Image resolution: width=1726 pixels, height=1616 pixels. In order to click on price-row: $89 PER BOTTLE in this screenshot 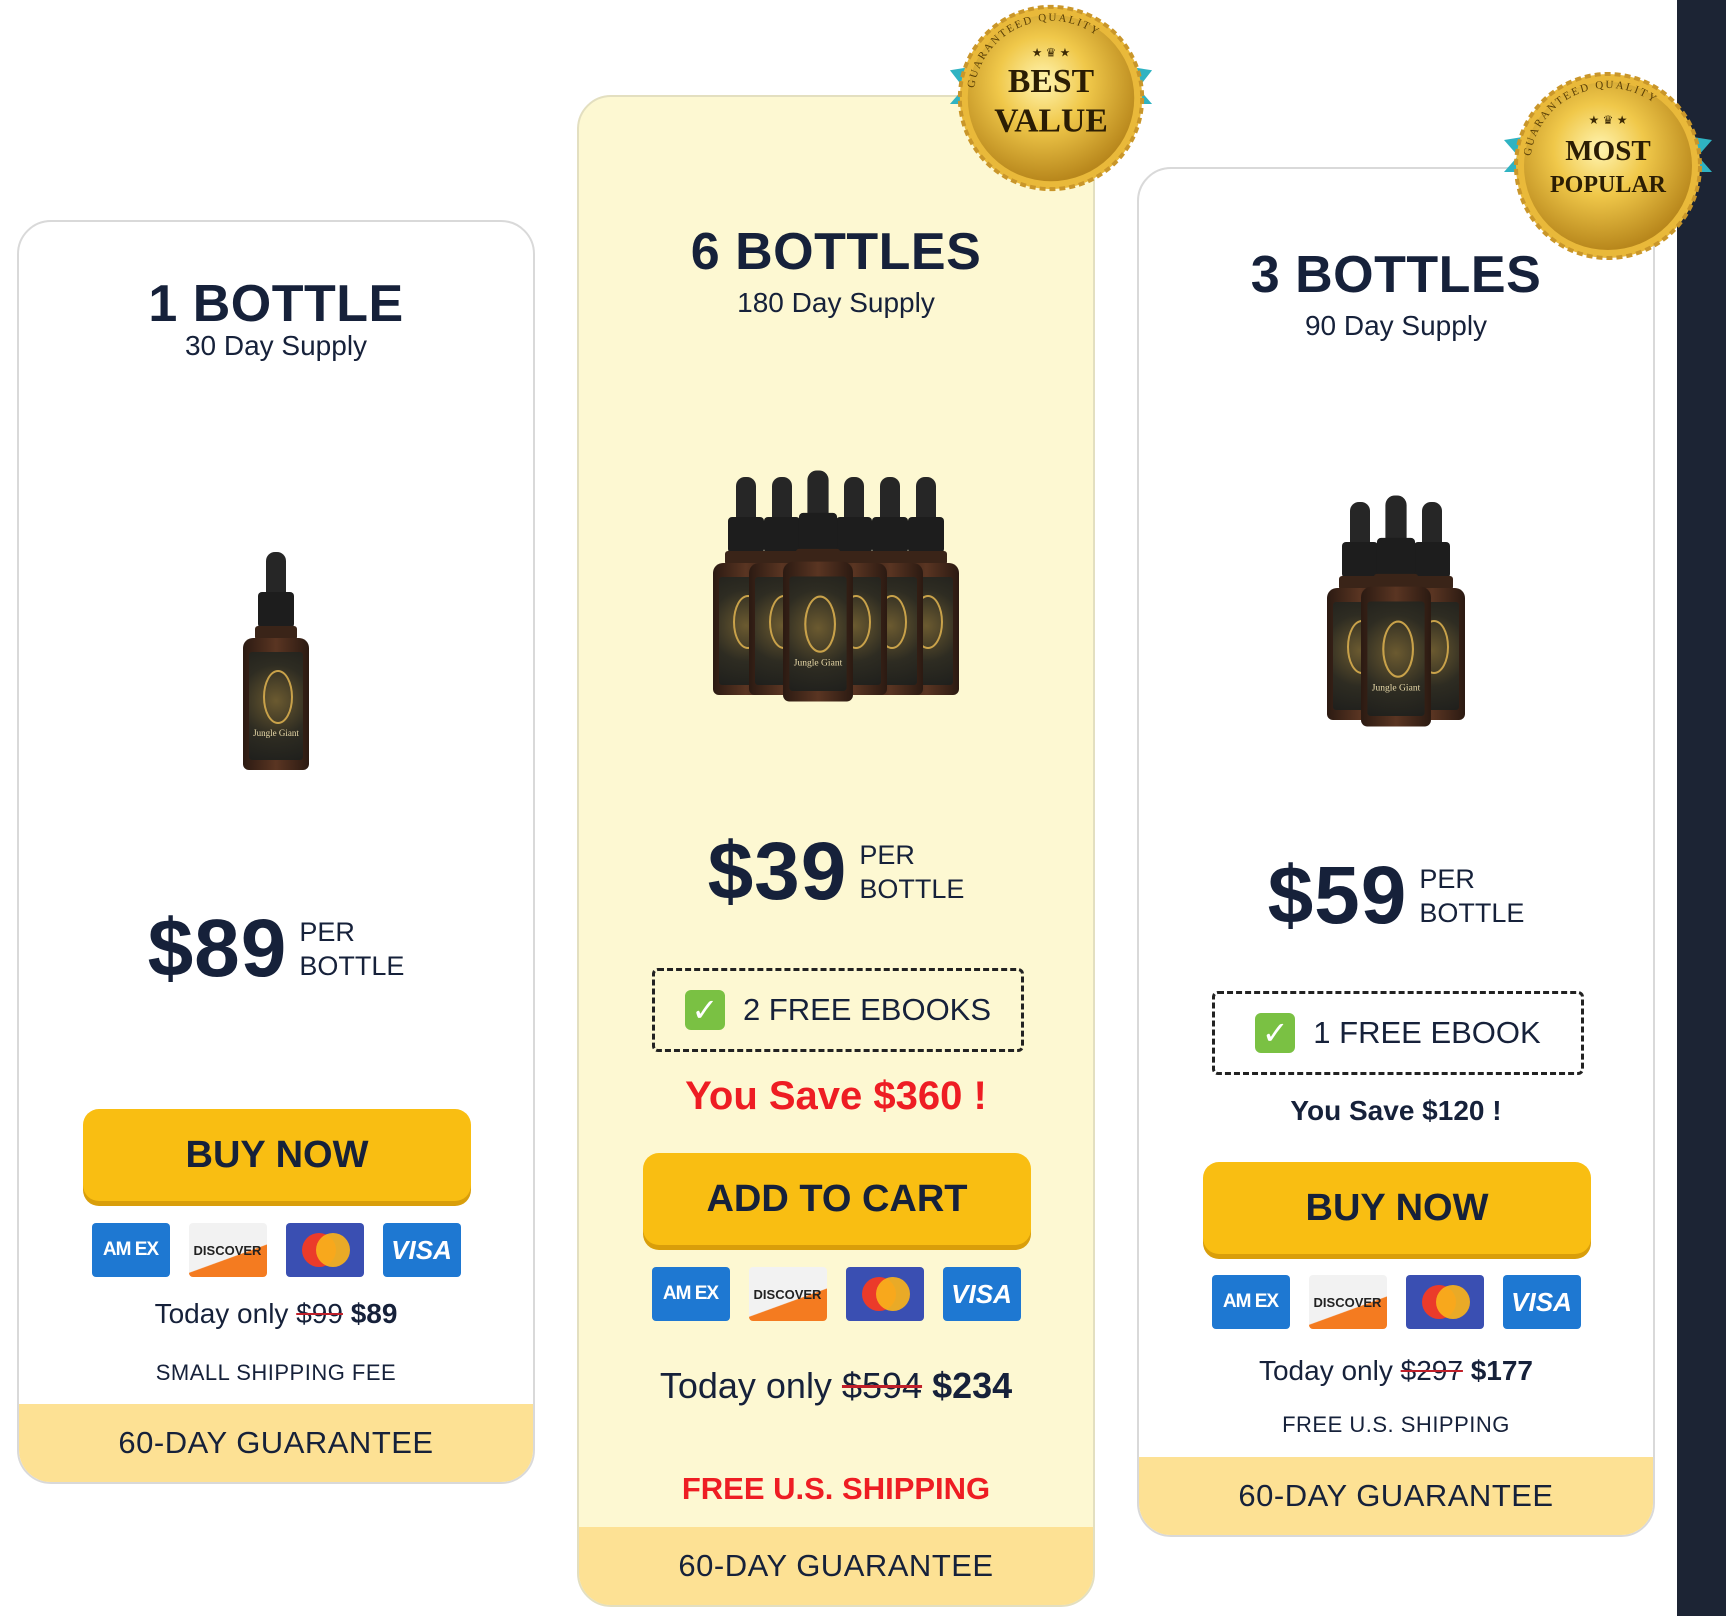, I will do `click(276, 949)`.